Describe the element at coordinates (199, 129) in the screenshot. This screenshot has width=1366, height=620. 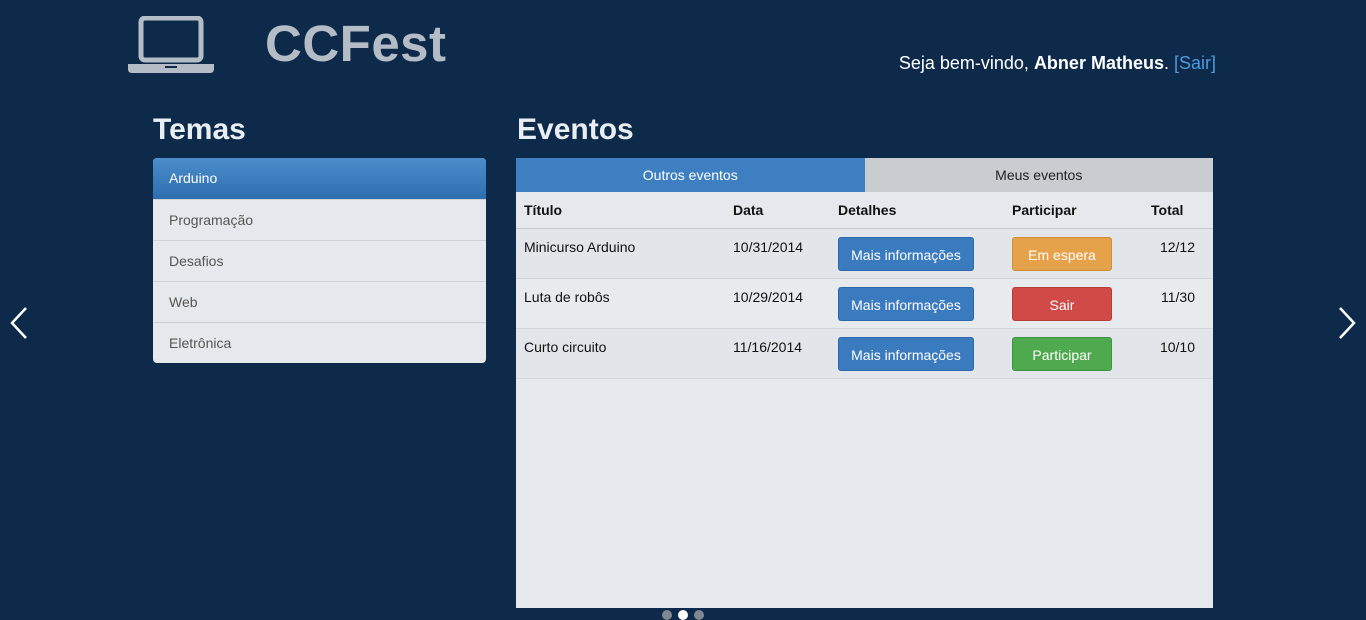
I see `themes-heading: Temas` at that location.